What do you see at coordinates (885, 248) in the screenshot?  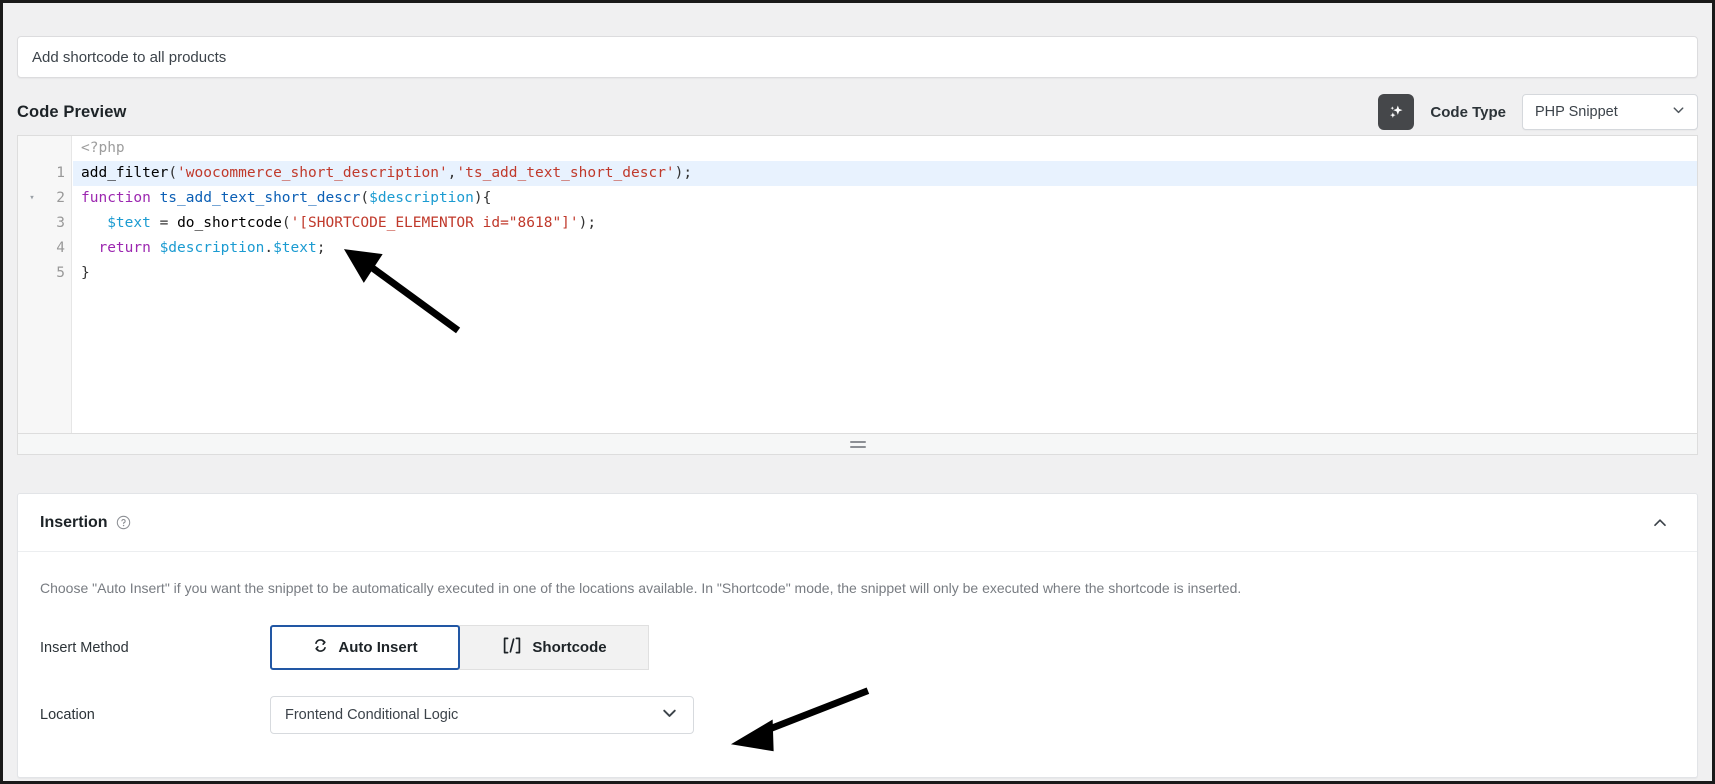 I see `code-line: return $description.$text;` at bounding box center [885, 248].